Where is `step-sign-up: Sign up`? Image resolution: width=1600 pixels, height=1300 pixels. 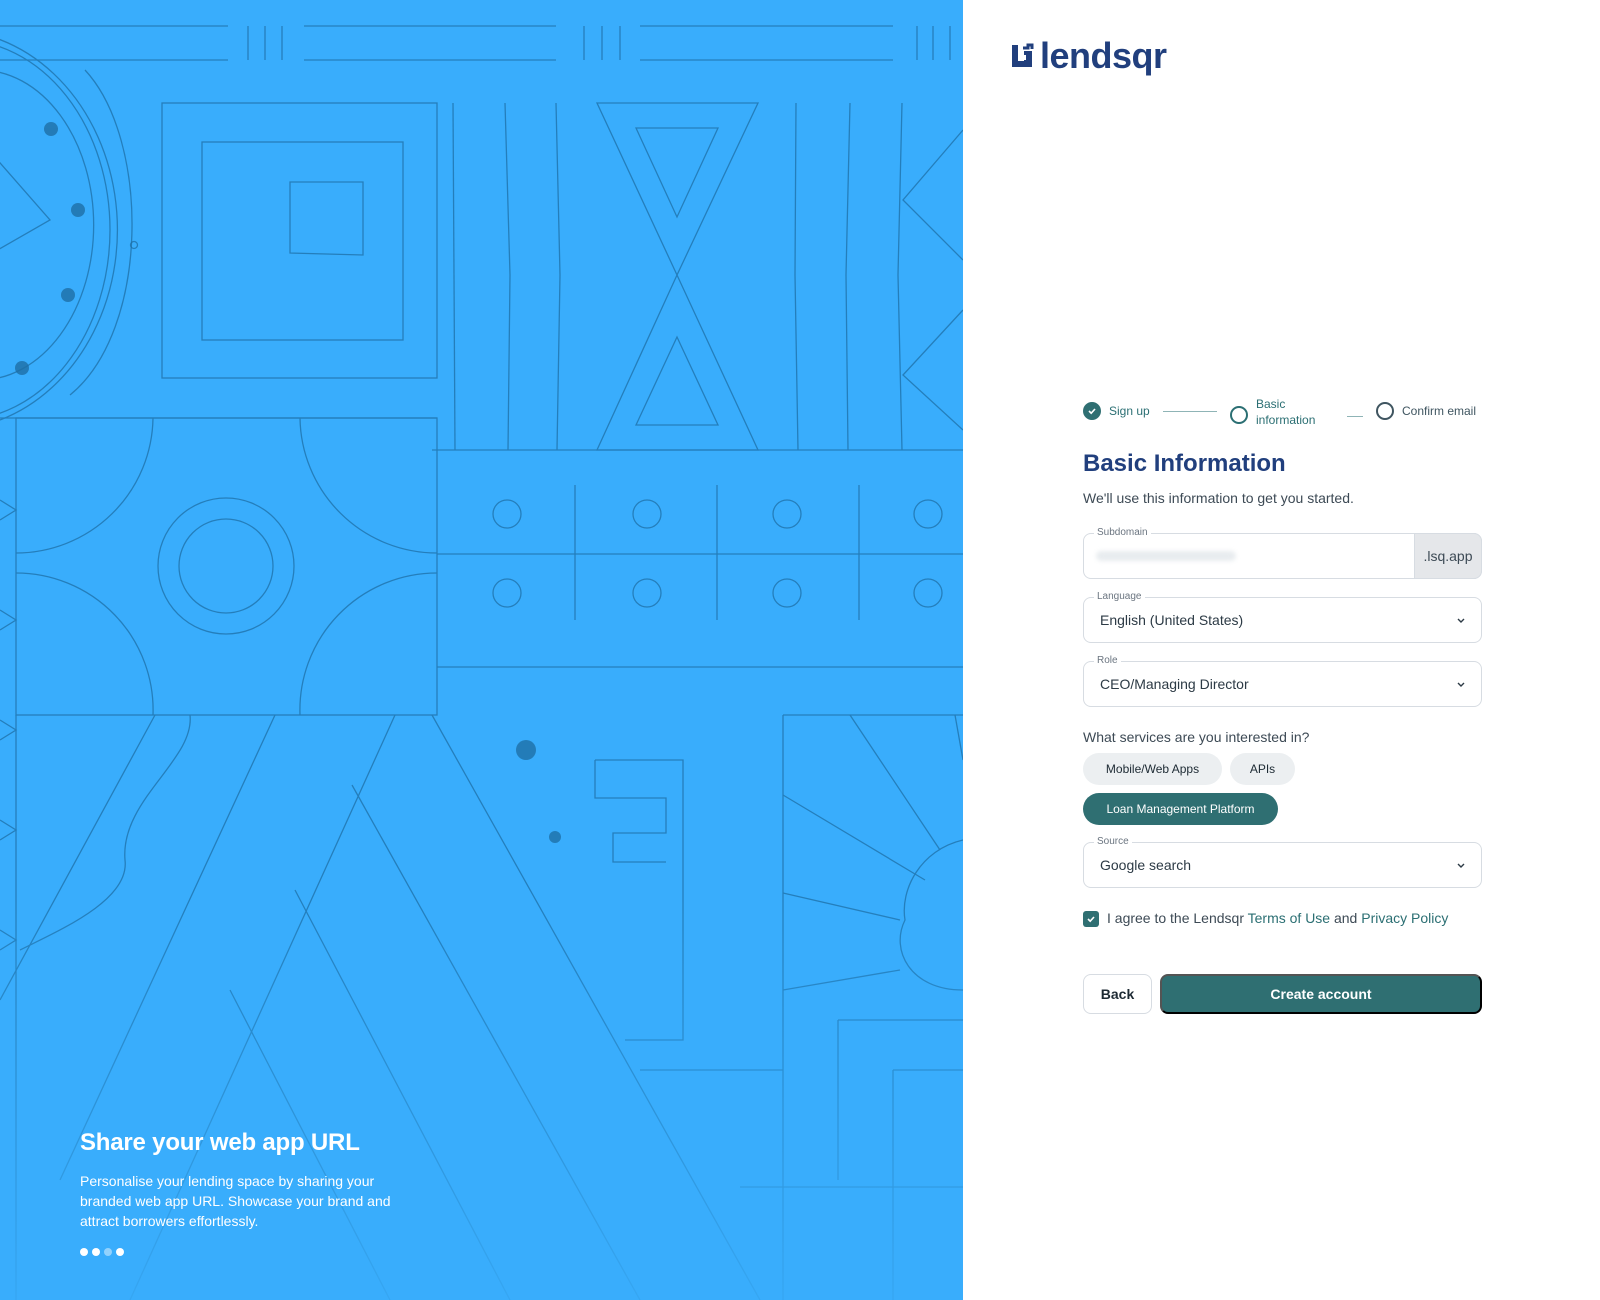
step-sign-up: Sign up is located at coordinates (1116, 411).